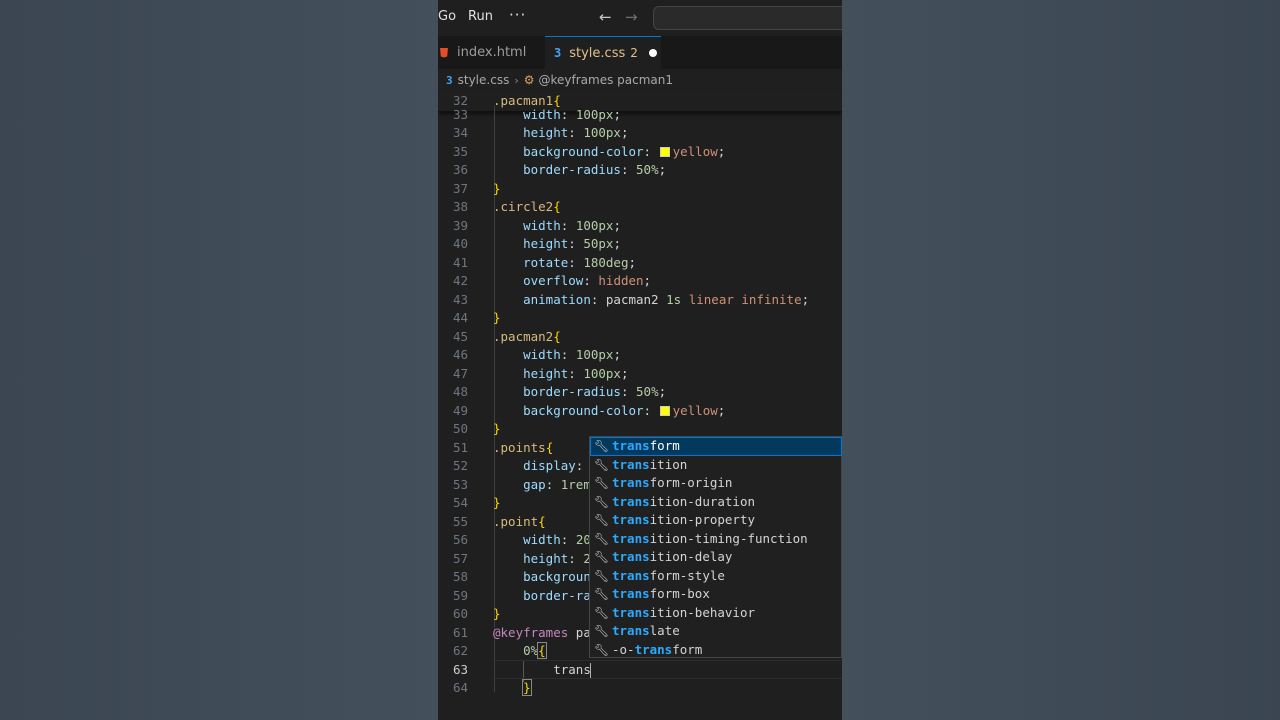 Image resolution: width=1280 pixels, height=720 pixels. I want to click on code-line-current: 63 trans, so click(640, 670).